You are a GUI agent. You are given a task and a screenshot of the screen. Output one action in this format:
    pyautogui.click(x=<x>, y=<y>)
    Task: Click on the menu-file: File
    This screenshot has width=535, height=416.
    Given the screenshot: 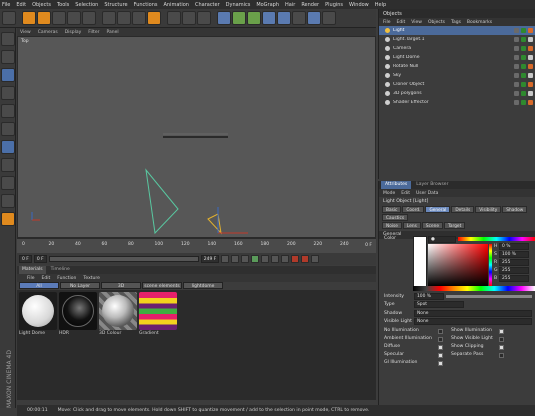 What is the action you would take?
    pyautogui.click(x=387, y=22)
    